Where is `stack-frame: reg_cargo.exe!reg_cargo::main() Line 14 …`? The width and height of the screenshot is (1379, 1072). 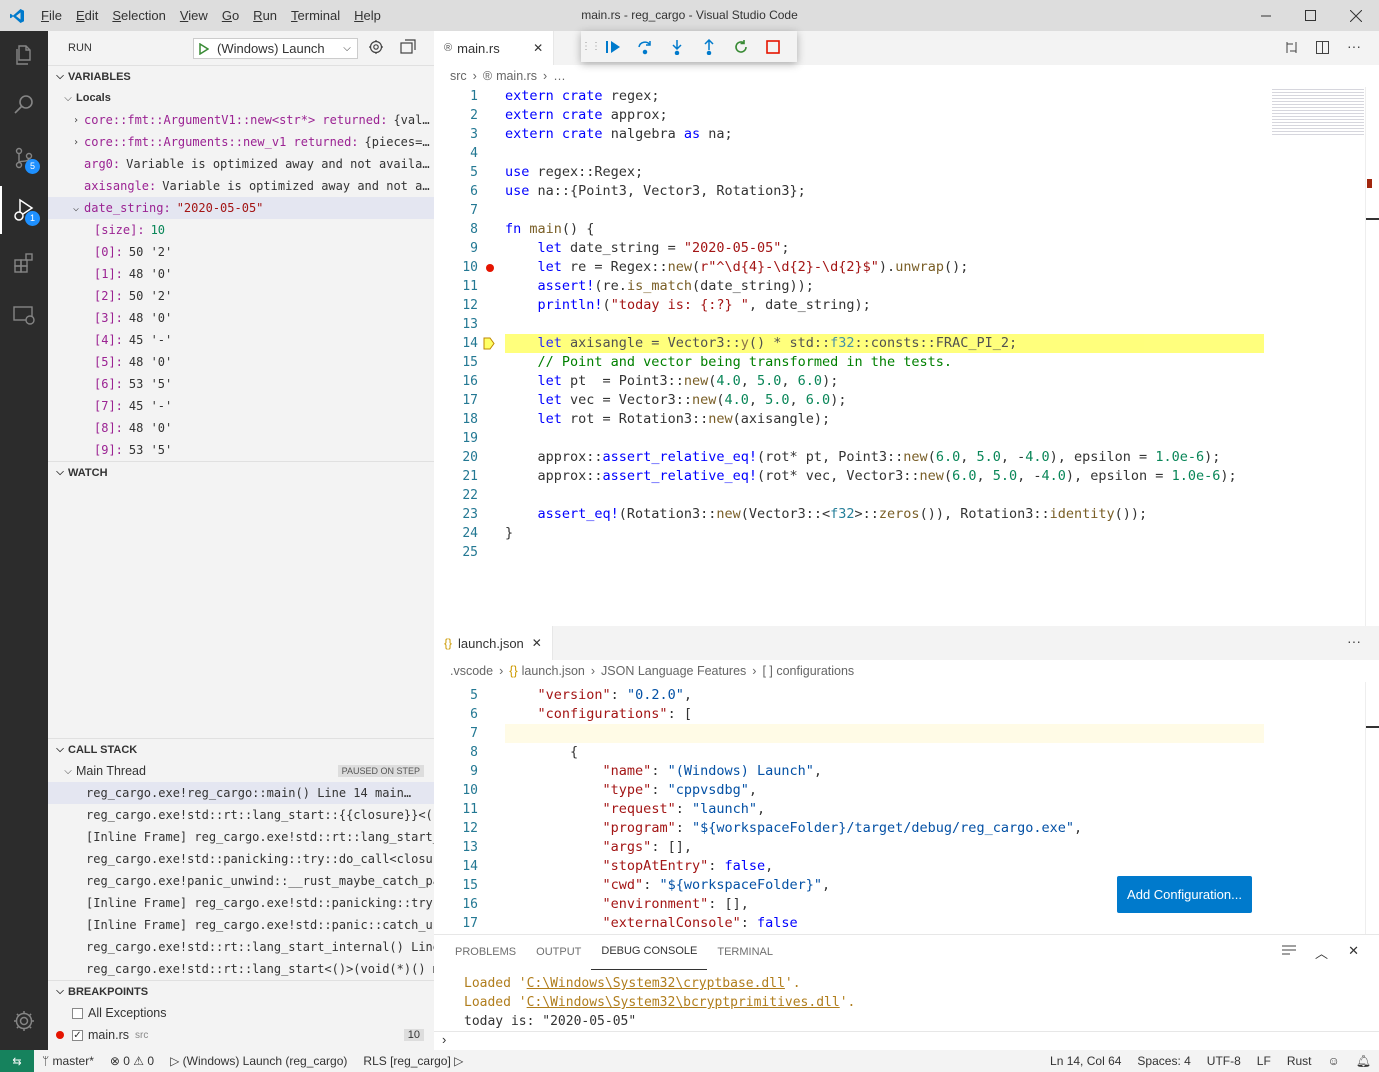
stack-frame: reg_cargo.exe!reg_cargo::main() Line 14 … is located at coordinates (241, 793).